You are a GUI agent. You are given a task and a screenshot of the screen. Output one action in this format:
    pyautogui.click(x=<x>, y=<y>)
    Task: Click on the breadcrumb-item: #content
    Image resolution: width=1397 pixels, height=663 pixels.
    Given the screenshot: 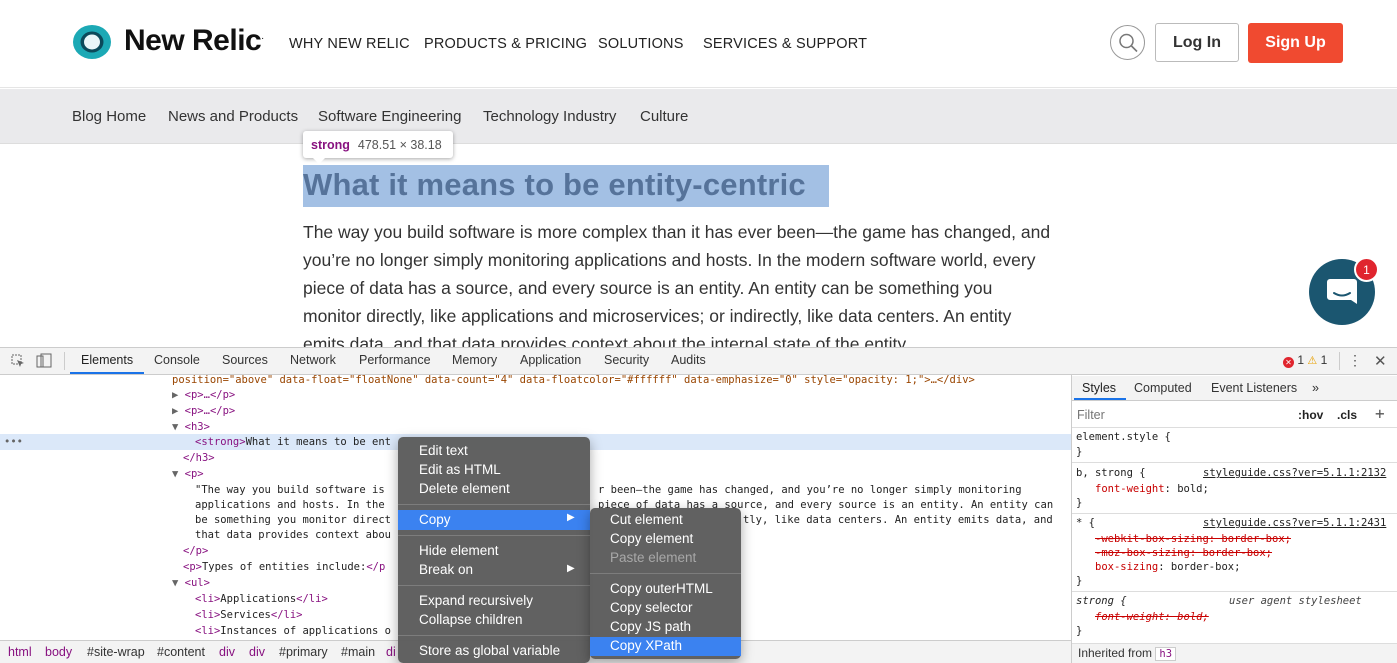 What is the action you would take?
    pyautogui.click(x=181, y=652)
    